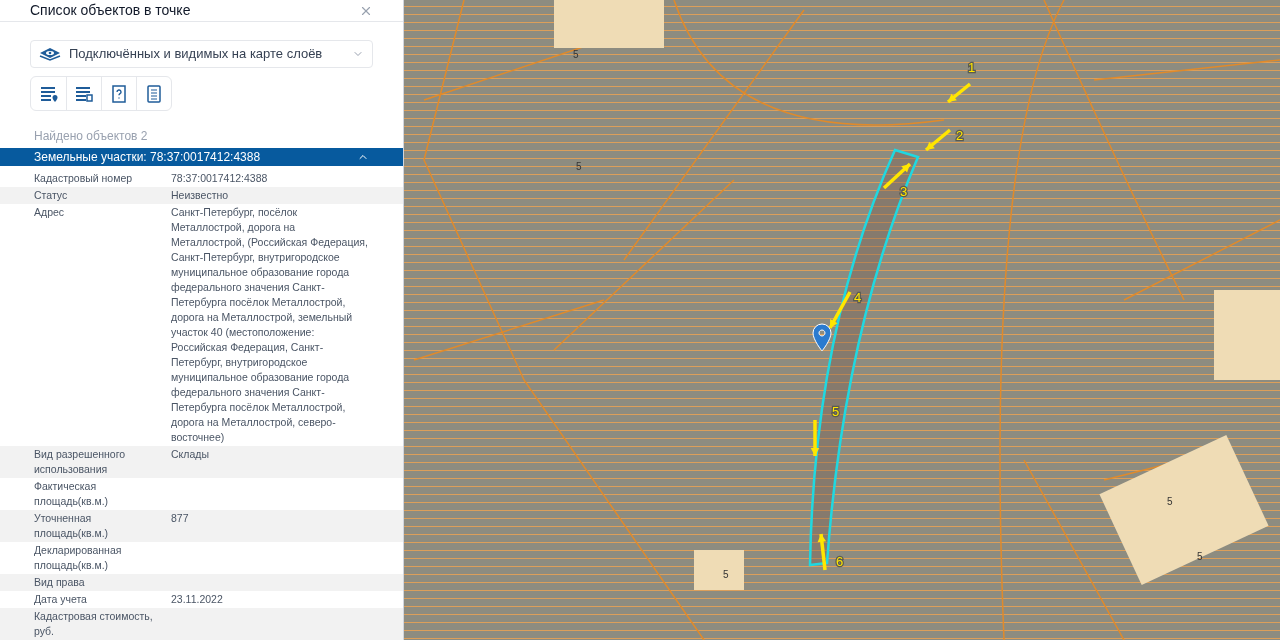 Image resolution: width=1280 pixels, height=640 pixels. I want to click on attribute-name: Вид разрешенного использования, so click(80, 462).